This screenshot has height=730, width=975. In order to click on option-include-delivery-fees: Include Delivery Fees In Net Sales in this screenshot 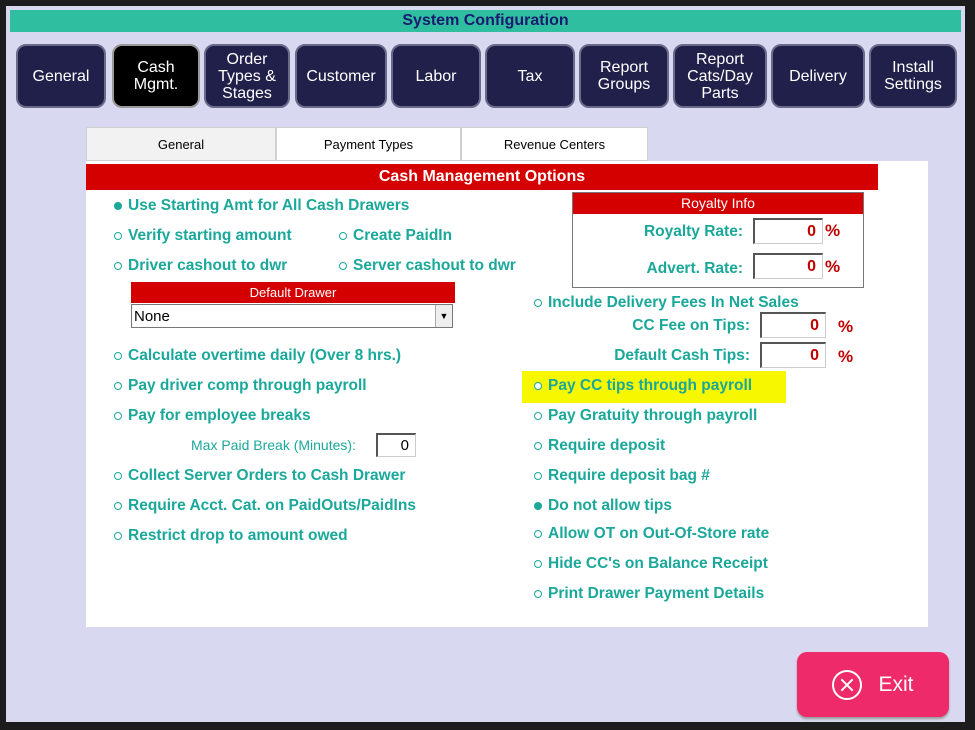, I will do `click(666, 303)`.